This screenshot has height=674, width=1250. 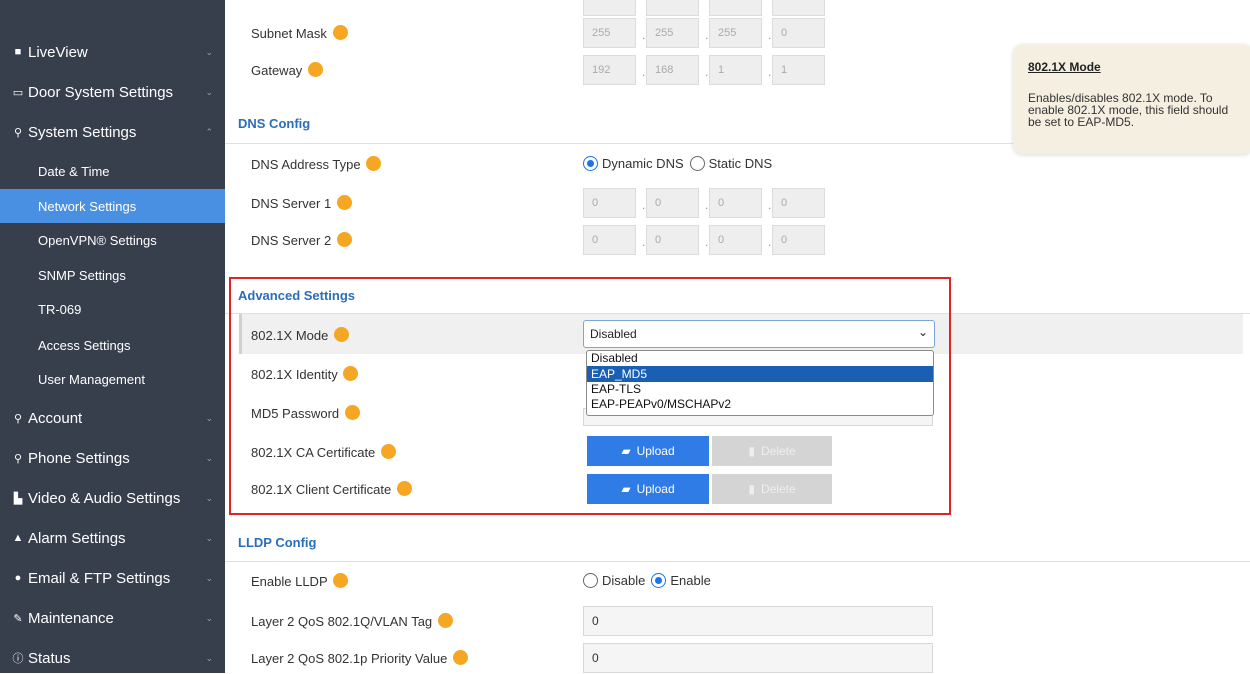 I want to click on priority-value-input: 0, so click(x=758, y=658).